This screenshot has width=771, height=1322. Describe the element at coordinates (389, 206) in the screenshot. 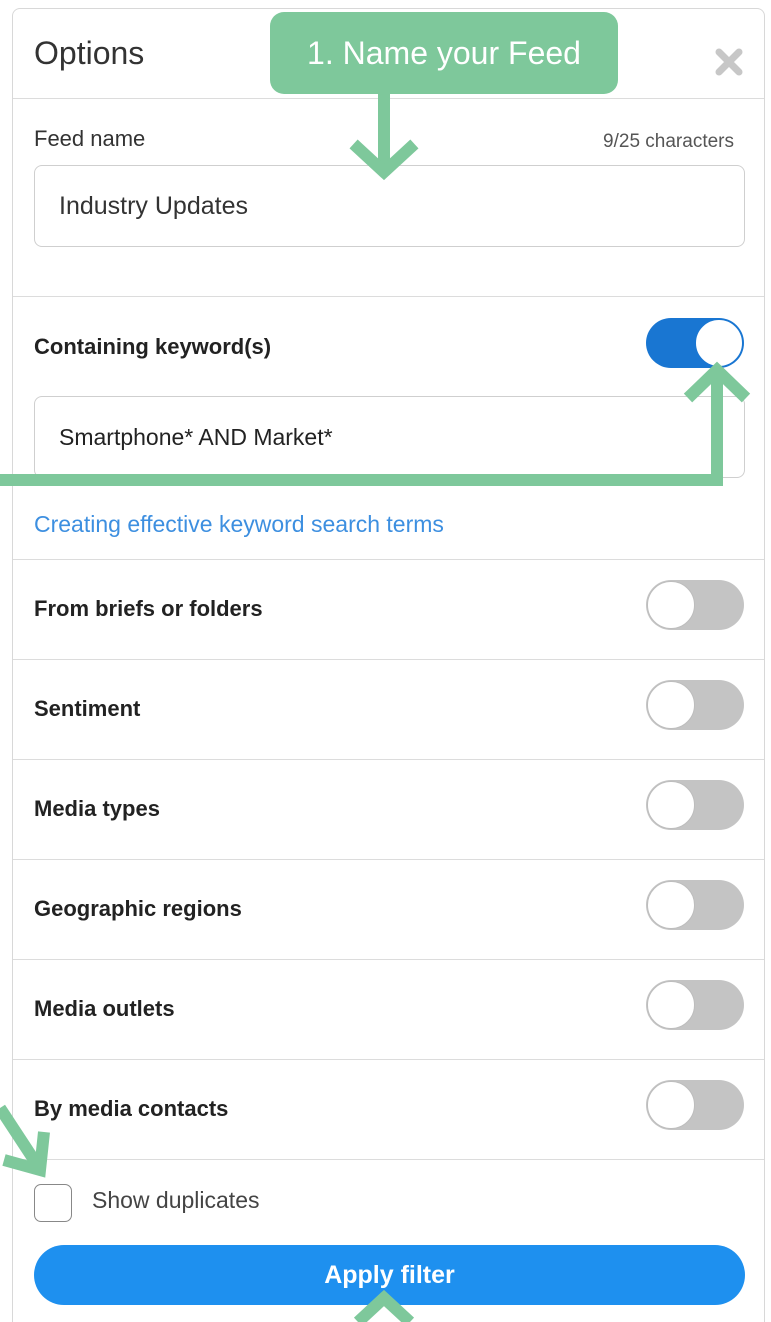

I see `feed-name-input` at that location.